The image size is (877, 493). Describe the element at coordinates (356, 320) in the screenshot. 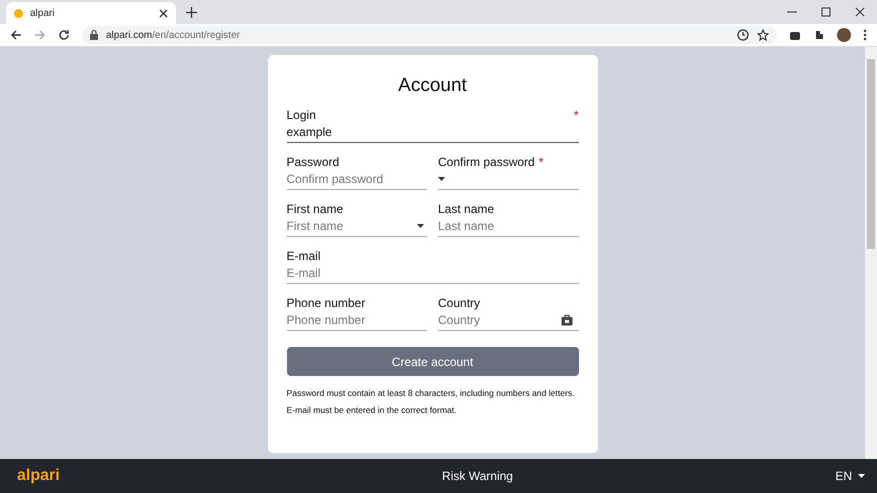

I see `input-field: Phone number` at that location.